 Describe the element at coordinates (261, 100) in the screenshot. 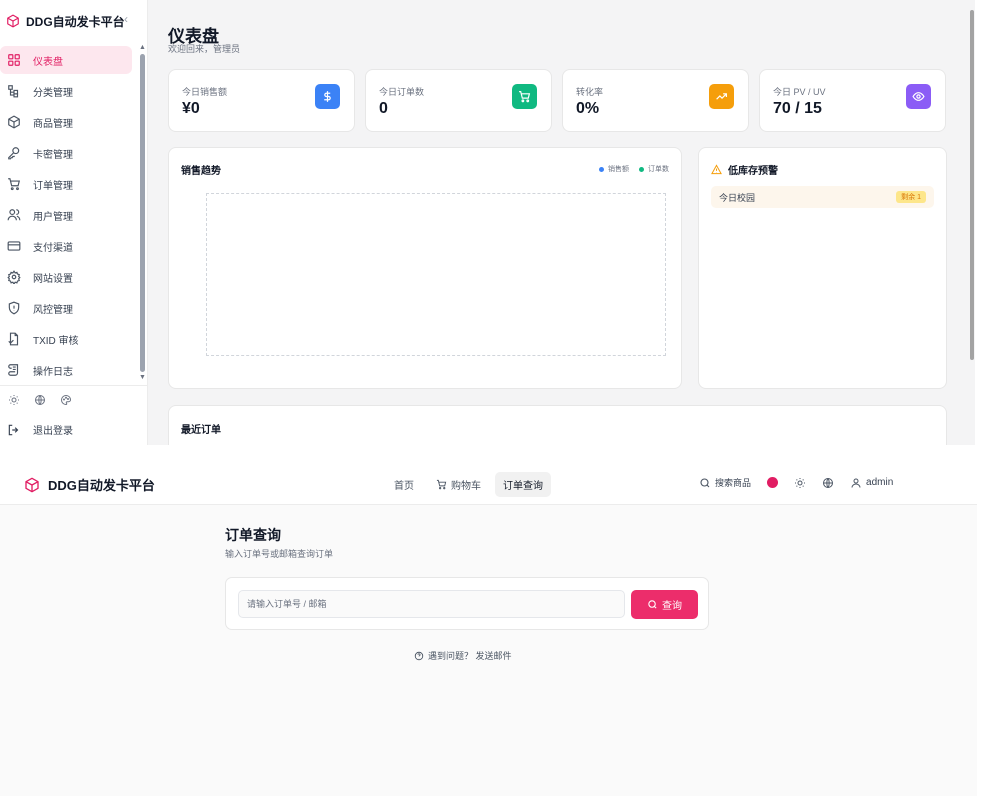

I see `stat-card-sales: 今日销售额 ¥0` at that location.